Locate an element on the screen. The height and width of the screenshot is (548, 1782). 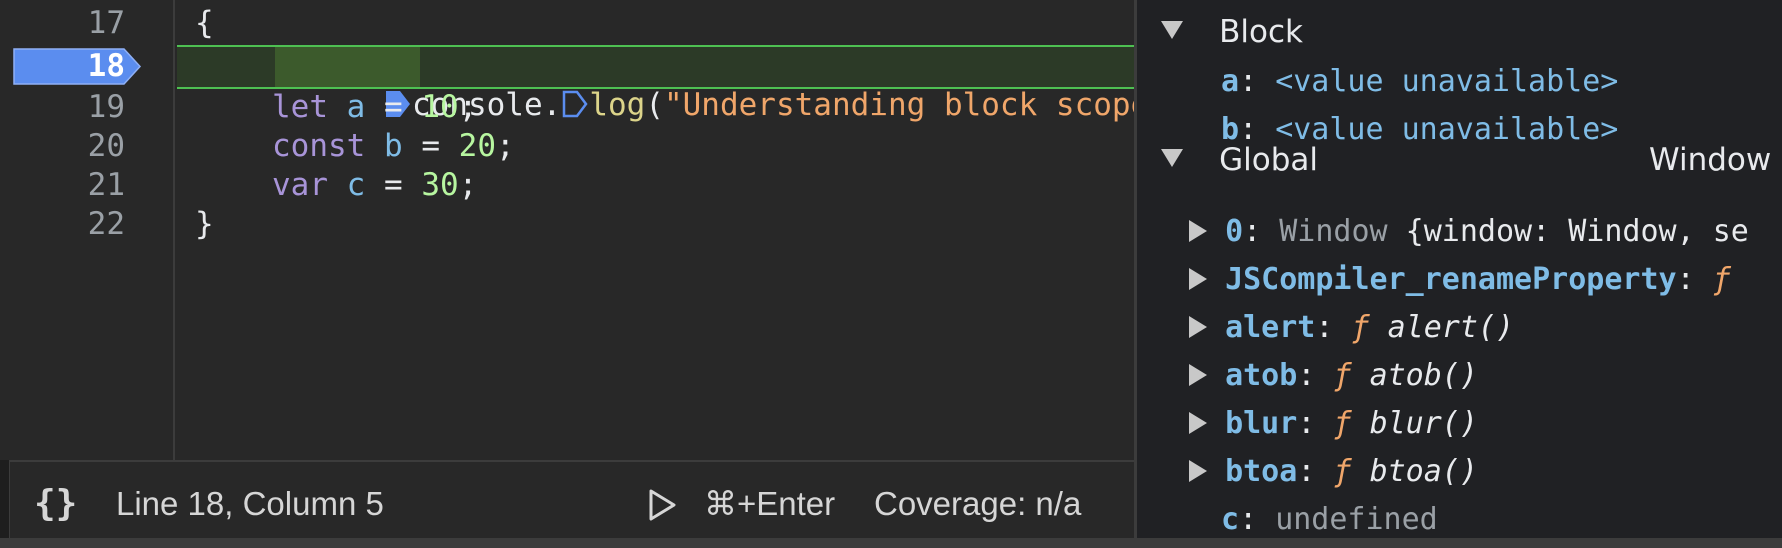
code-line-17: { is located at coordinates (204, 23).